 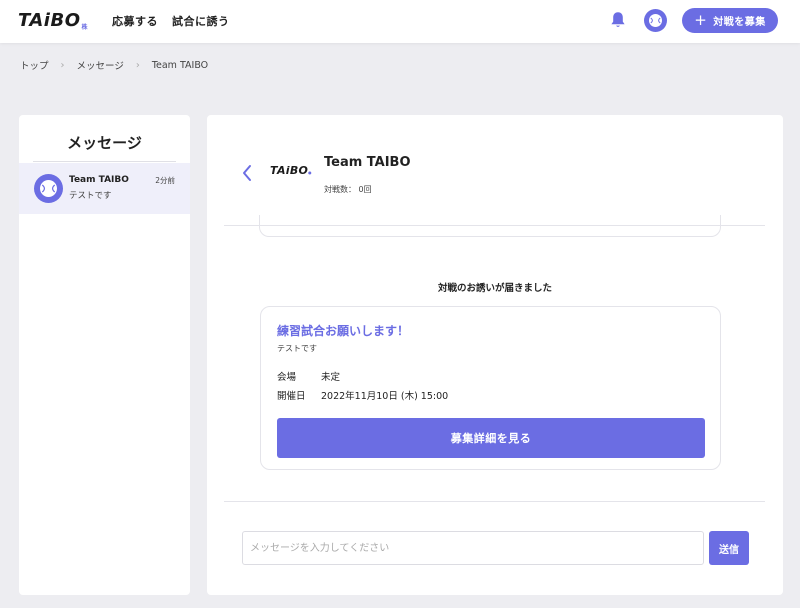 I want to click on sidebar-title: メッセージ, so click(x=104, y=143).